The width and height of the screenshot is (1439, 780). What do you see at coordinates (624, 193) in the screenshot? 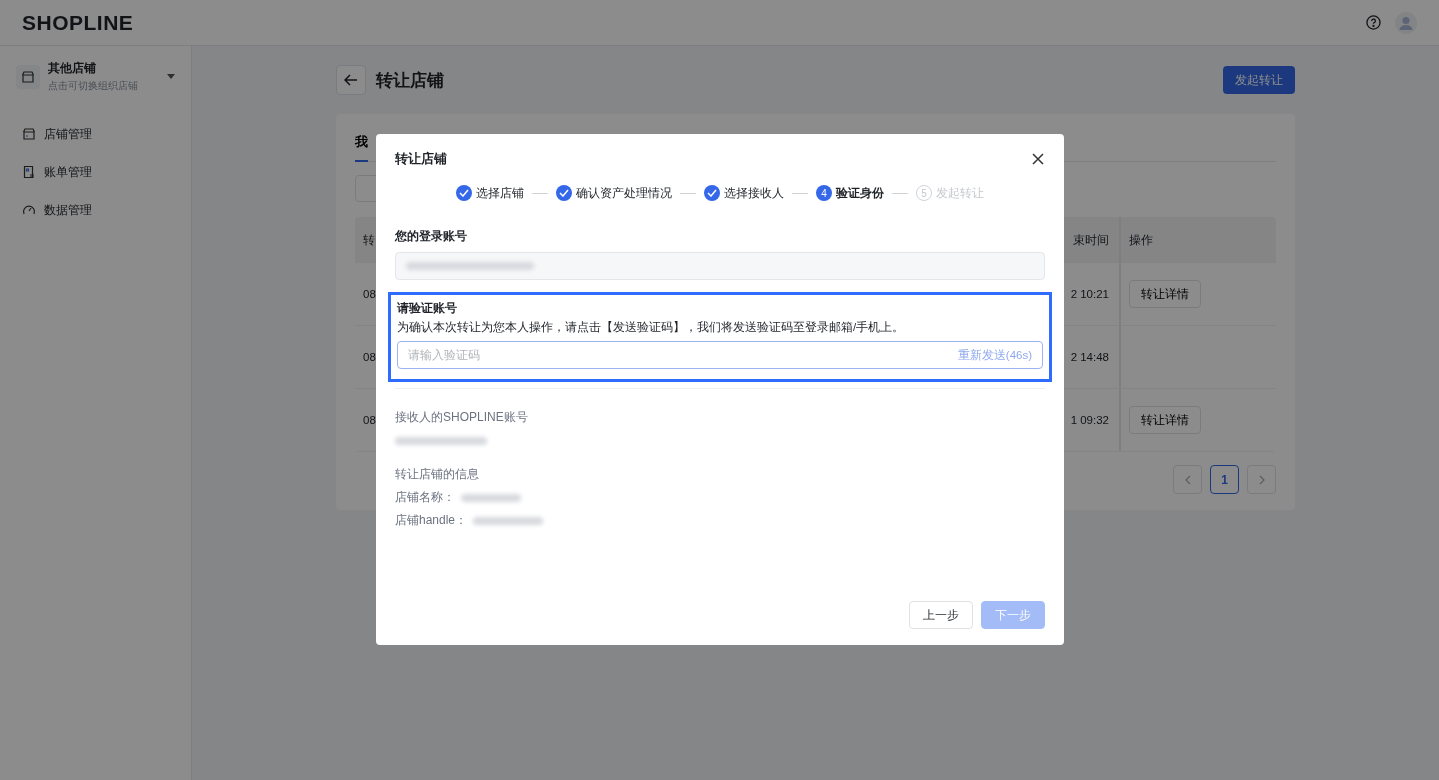
I see `step-label: 确认资产处理情况` at bounding box center [624, 193].